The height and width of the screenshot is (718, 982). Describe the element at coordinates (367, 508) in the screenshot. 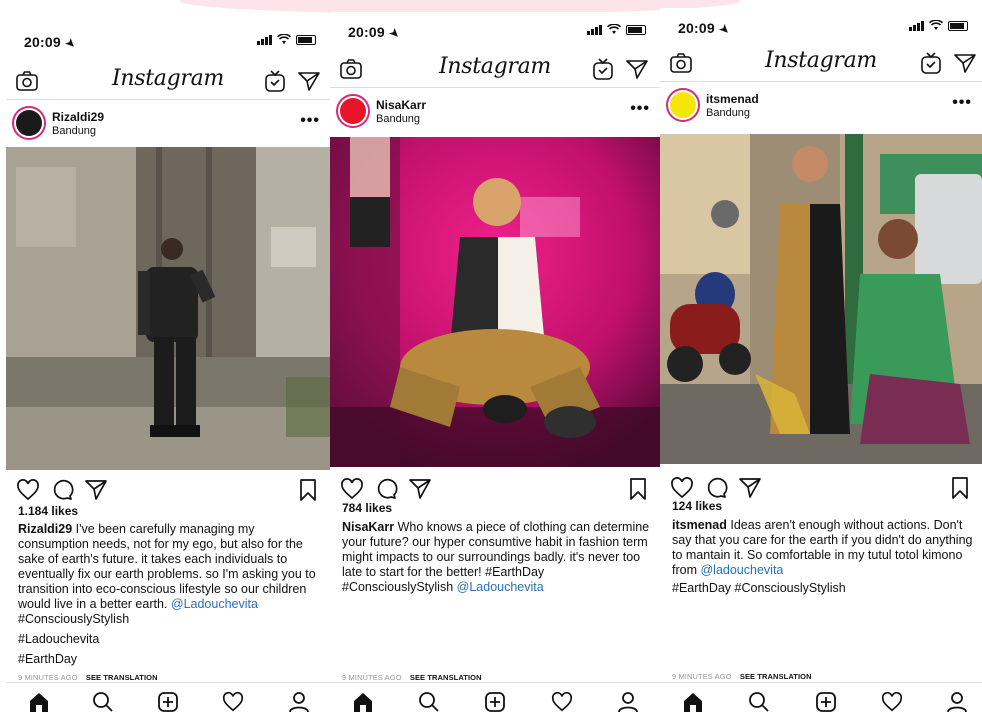

I see `likes-count: 784 likes` at that location.